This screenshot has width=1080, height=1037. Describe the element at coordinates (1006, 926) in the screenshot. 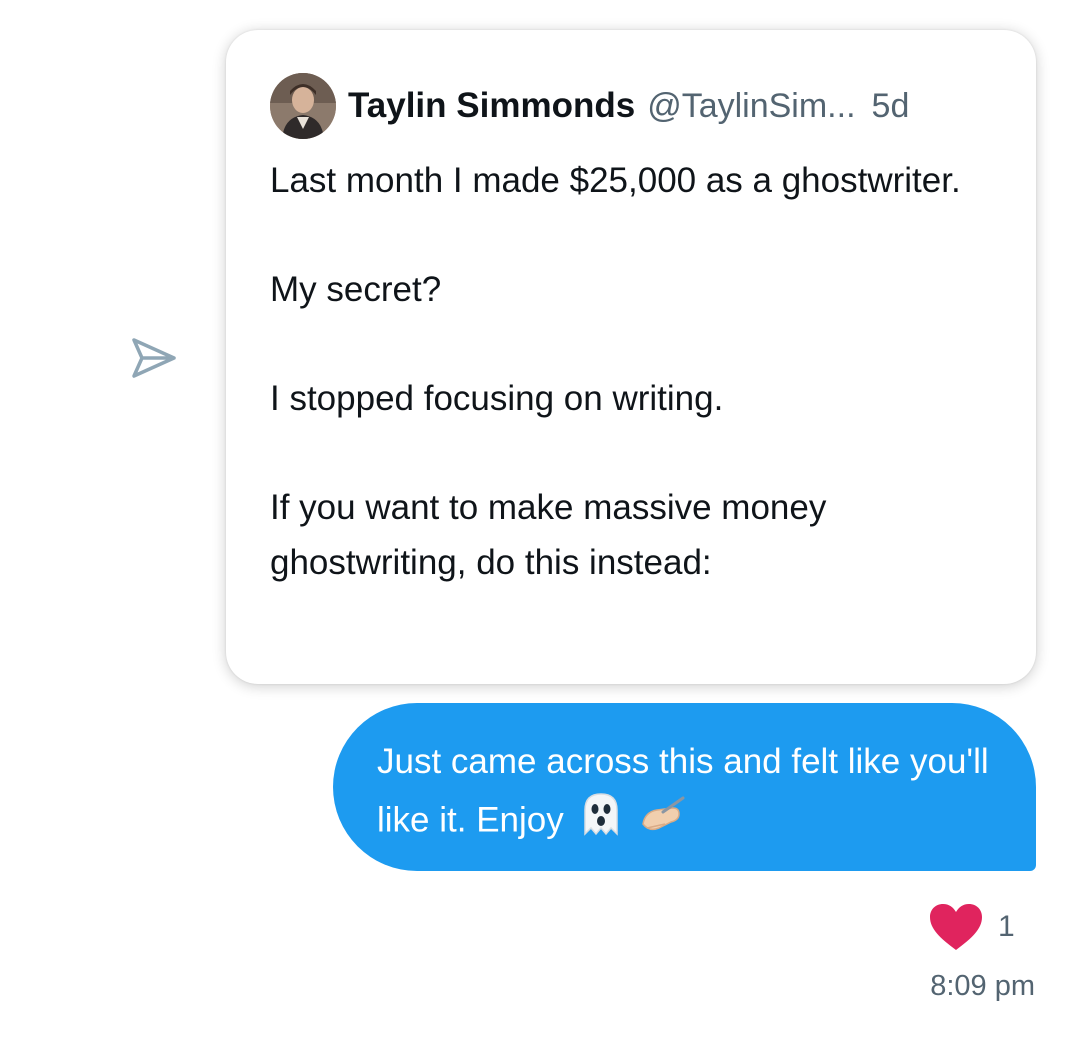

I see `reaction-count: 1` at that location.